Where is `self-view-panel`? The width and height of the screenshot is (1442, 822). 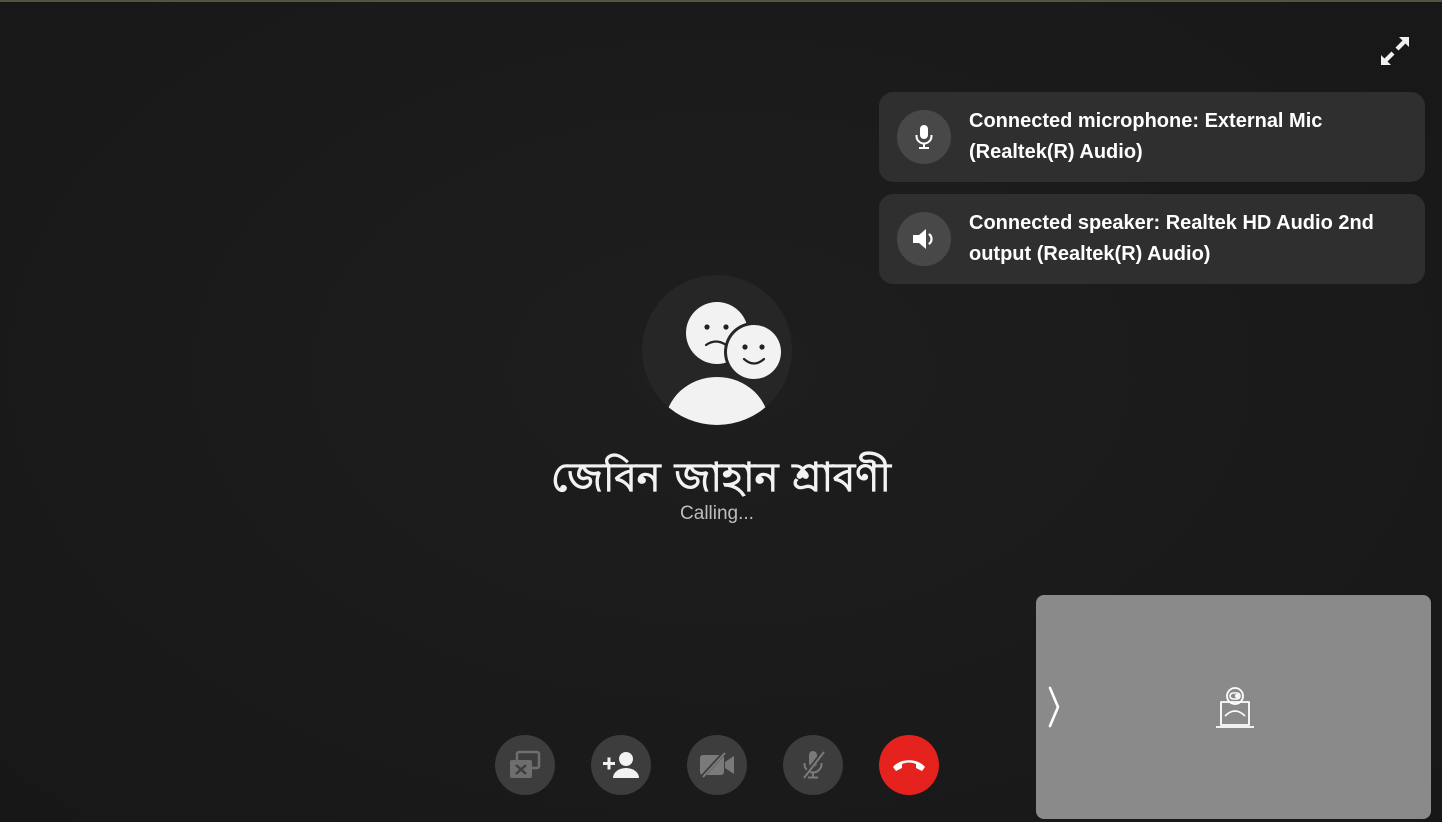 self-view-panel is located at coordinates (1233, 707).